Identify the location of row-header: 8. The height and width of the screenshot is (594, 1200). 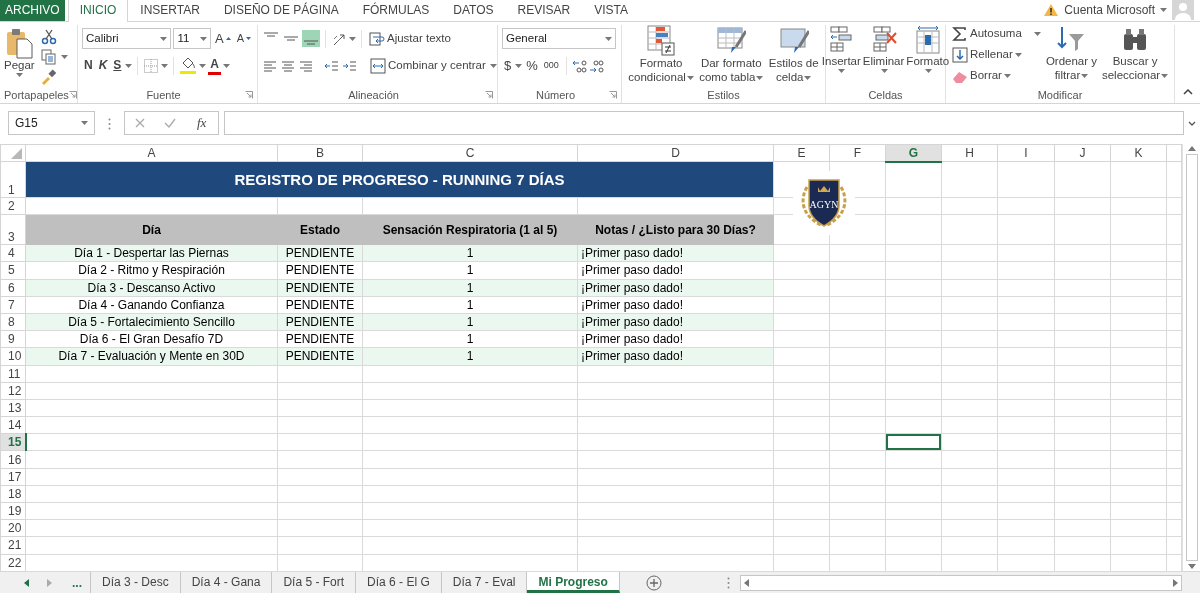
(13, 322).